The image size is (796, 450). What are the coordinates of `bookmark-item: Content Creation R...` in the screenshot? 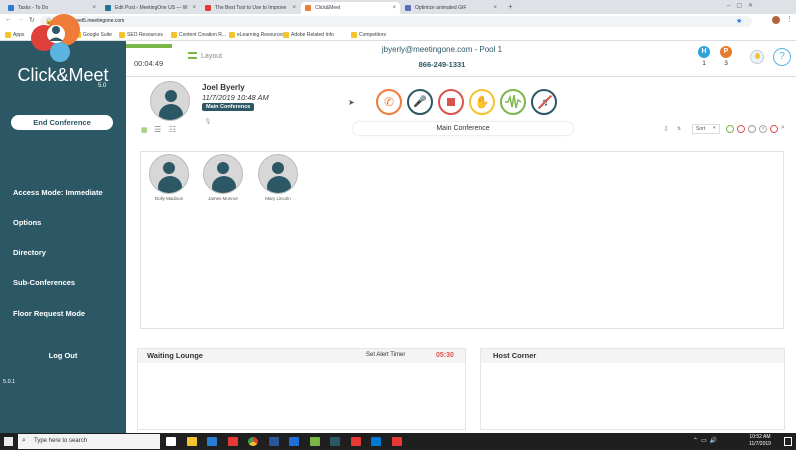 It's located at (198, 35).